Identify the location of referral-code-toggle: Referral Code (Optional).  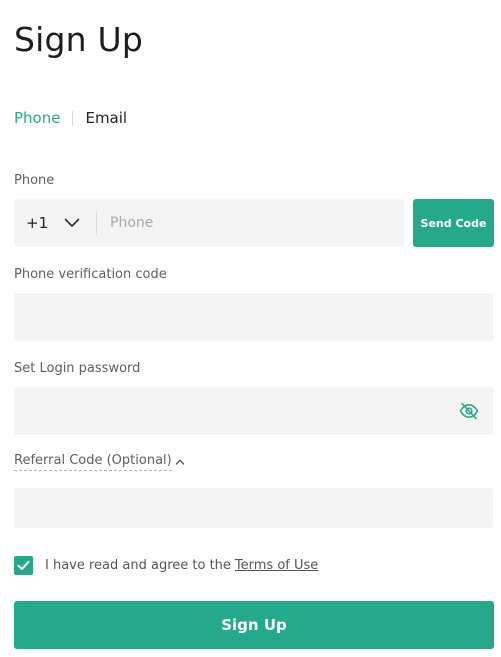
(99, 462).